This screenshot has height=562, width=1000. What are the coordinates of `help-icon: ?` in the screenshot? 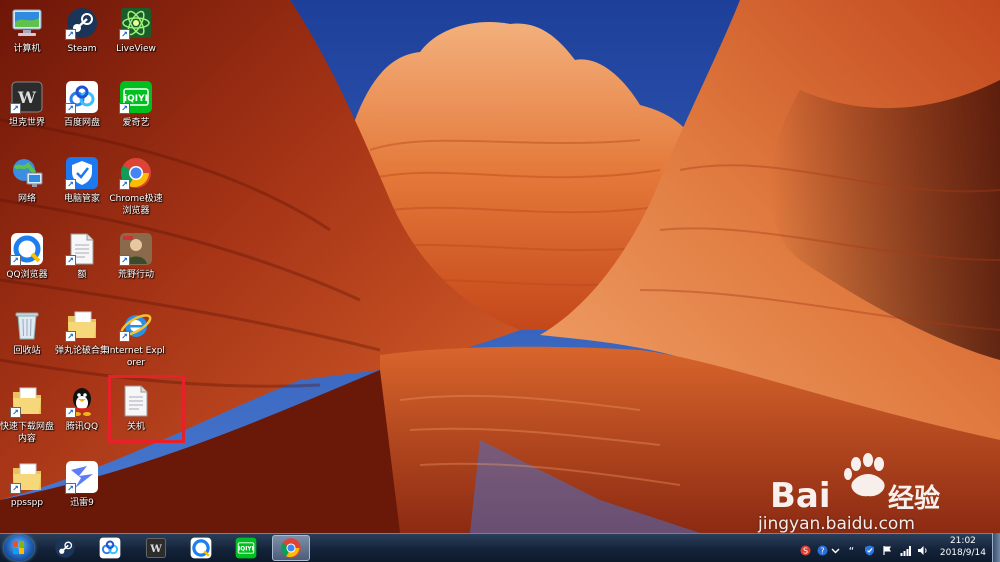 It's located at (822, 548).